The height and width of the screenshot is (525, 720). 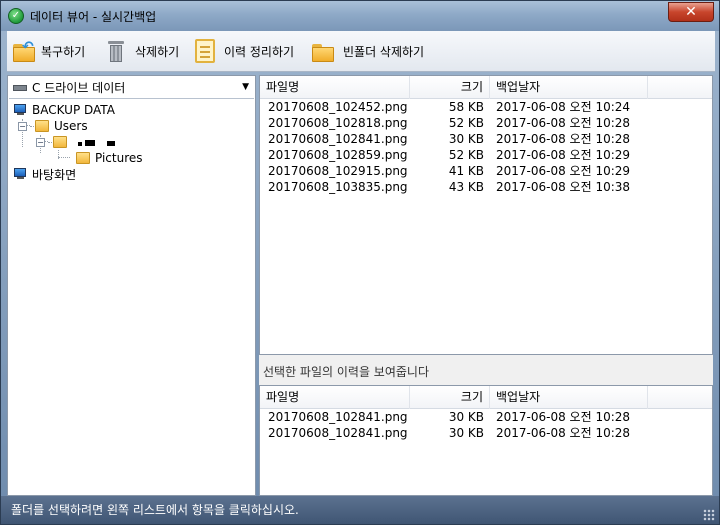 I want to click on resize-grip-icon, so click(x=709, y=515).